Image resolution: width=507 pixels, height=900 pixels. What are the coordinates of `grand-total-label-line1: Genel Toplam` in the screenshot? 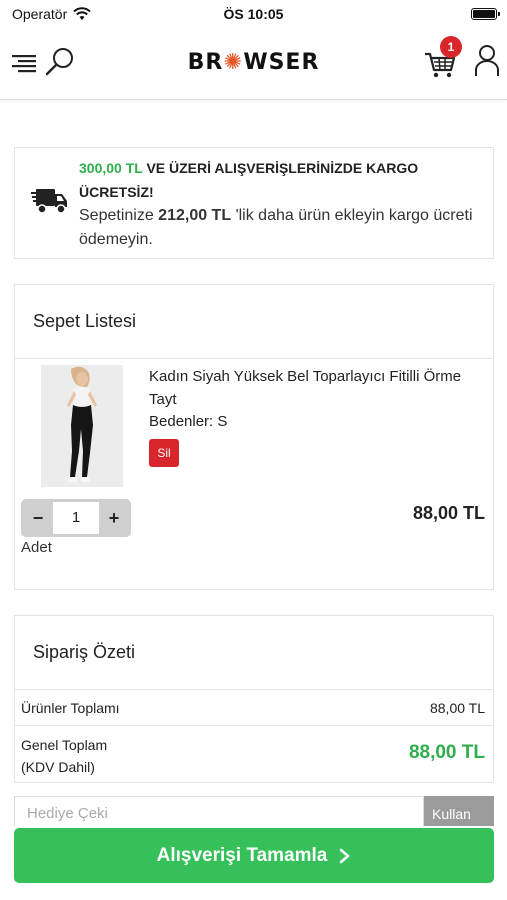 It's located at (64, 745).